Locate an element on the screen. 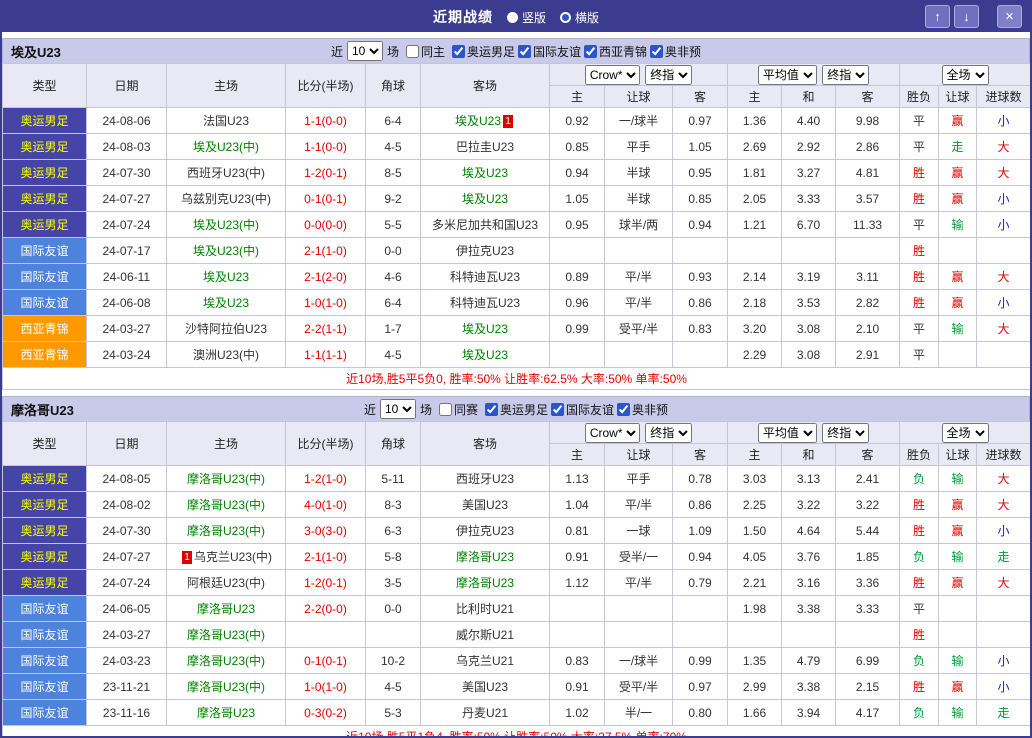  date-cell: 24-07-30 is located at coordinates (126, 530).